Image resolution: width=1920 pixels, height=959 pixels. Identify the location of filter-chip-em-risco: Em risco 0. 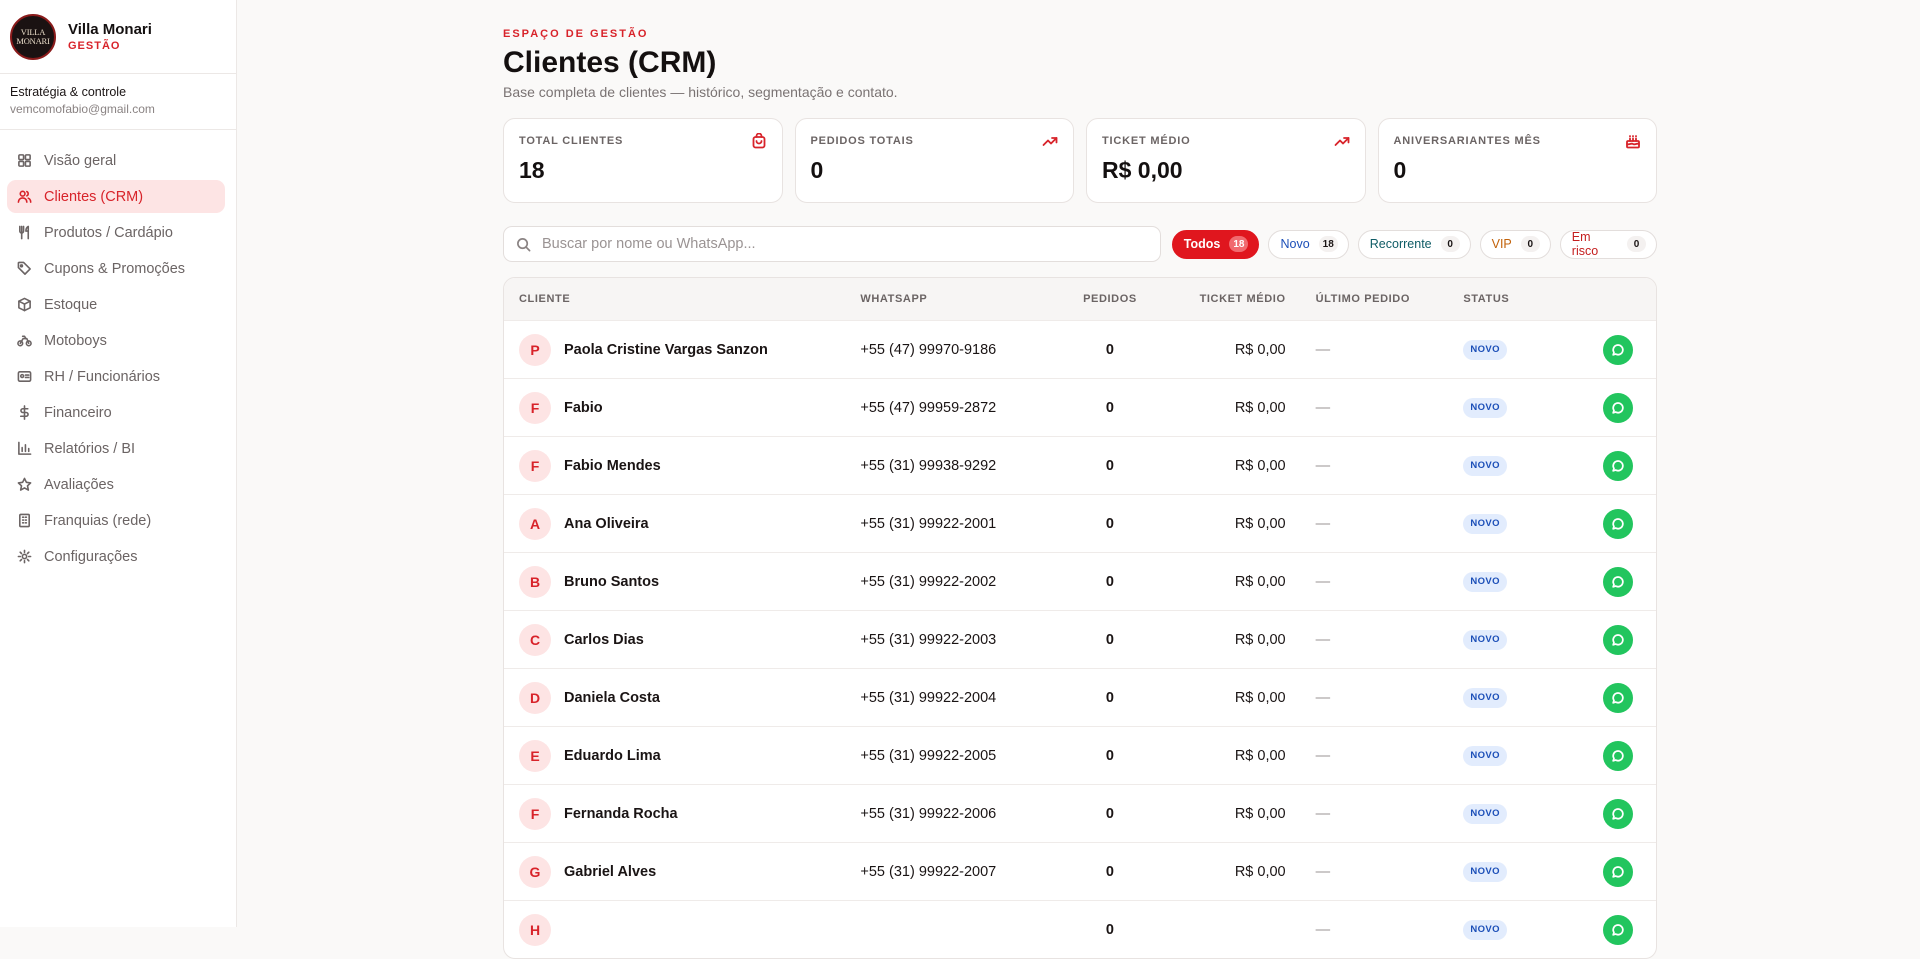
(1608, 244).